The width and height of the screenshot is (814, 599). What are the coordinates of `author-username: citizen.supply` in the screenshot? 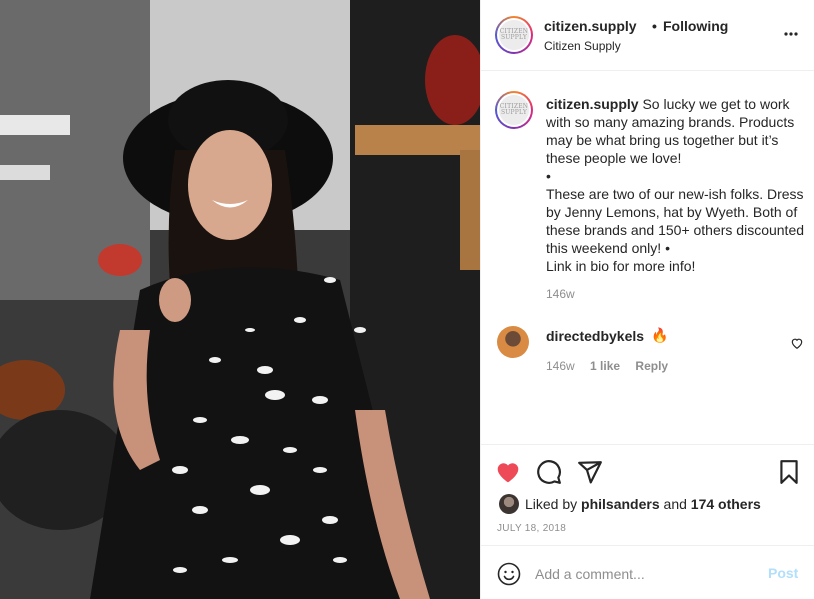 It's located at (590, 26).